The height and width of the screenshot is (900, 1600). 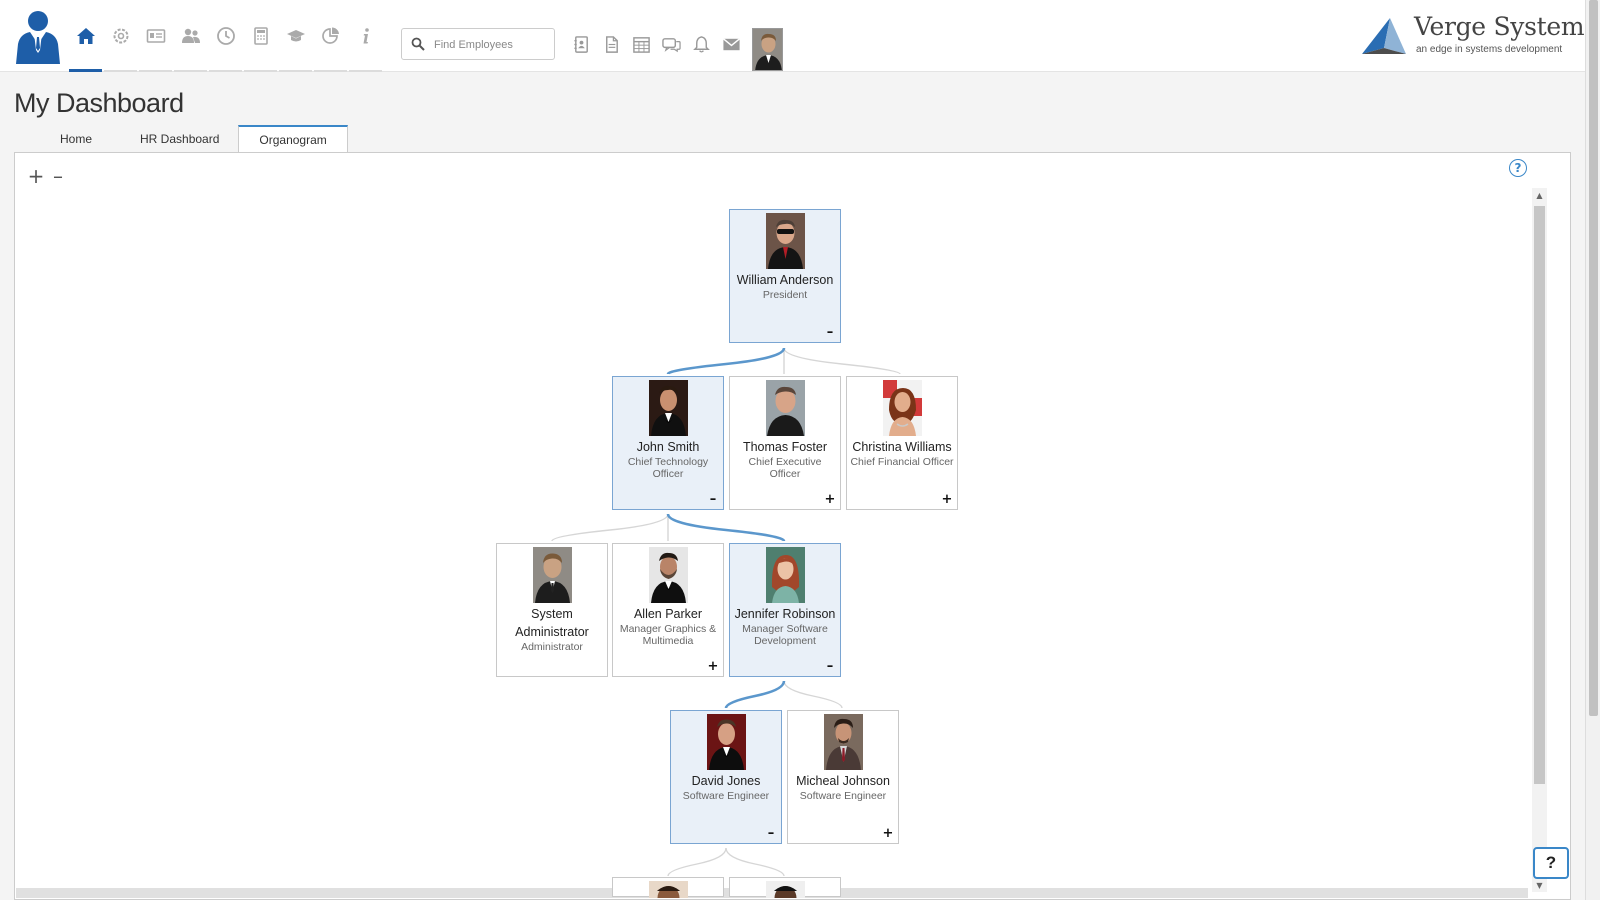 I want to click on nav-calculator-icon, so click(x=260, y=36).